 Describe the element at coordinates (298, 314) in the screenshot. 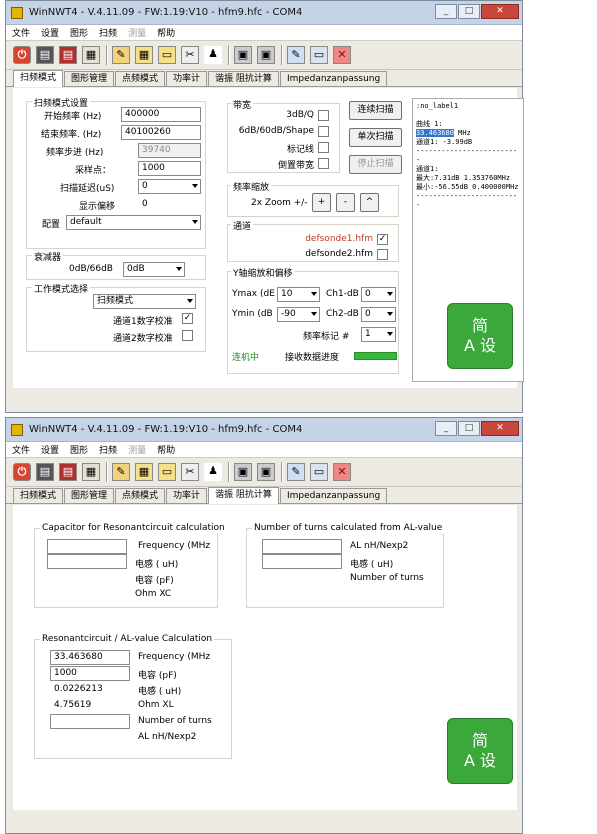

I see `ymin-select: -90` at that location.